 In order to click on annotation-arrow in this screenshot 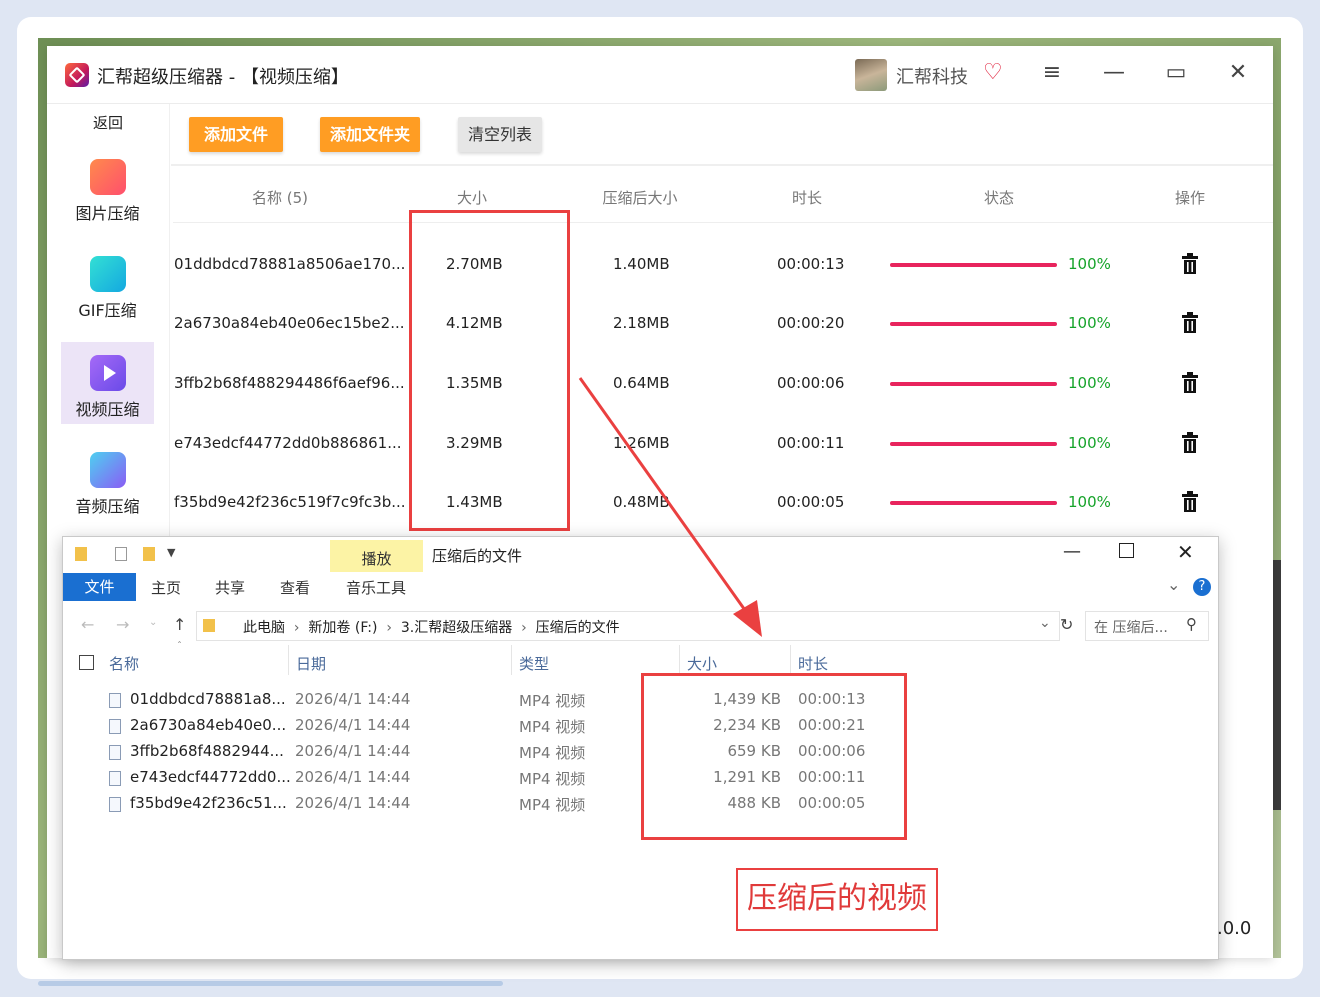, I will do `click(670, 507)`.